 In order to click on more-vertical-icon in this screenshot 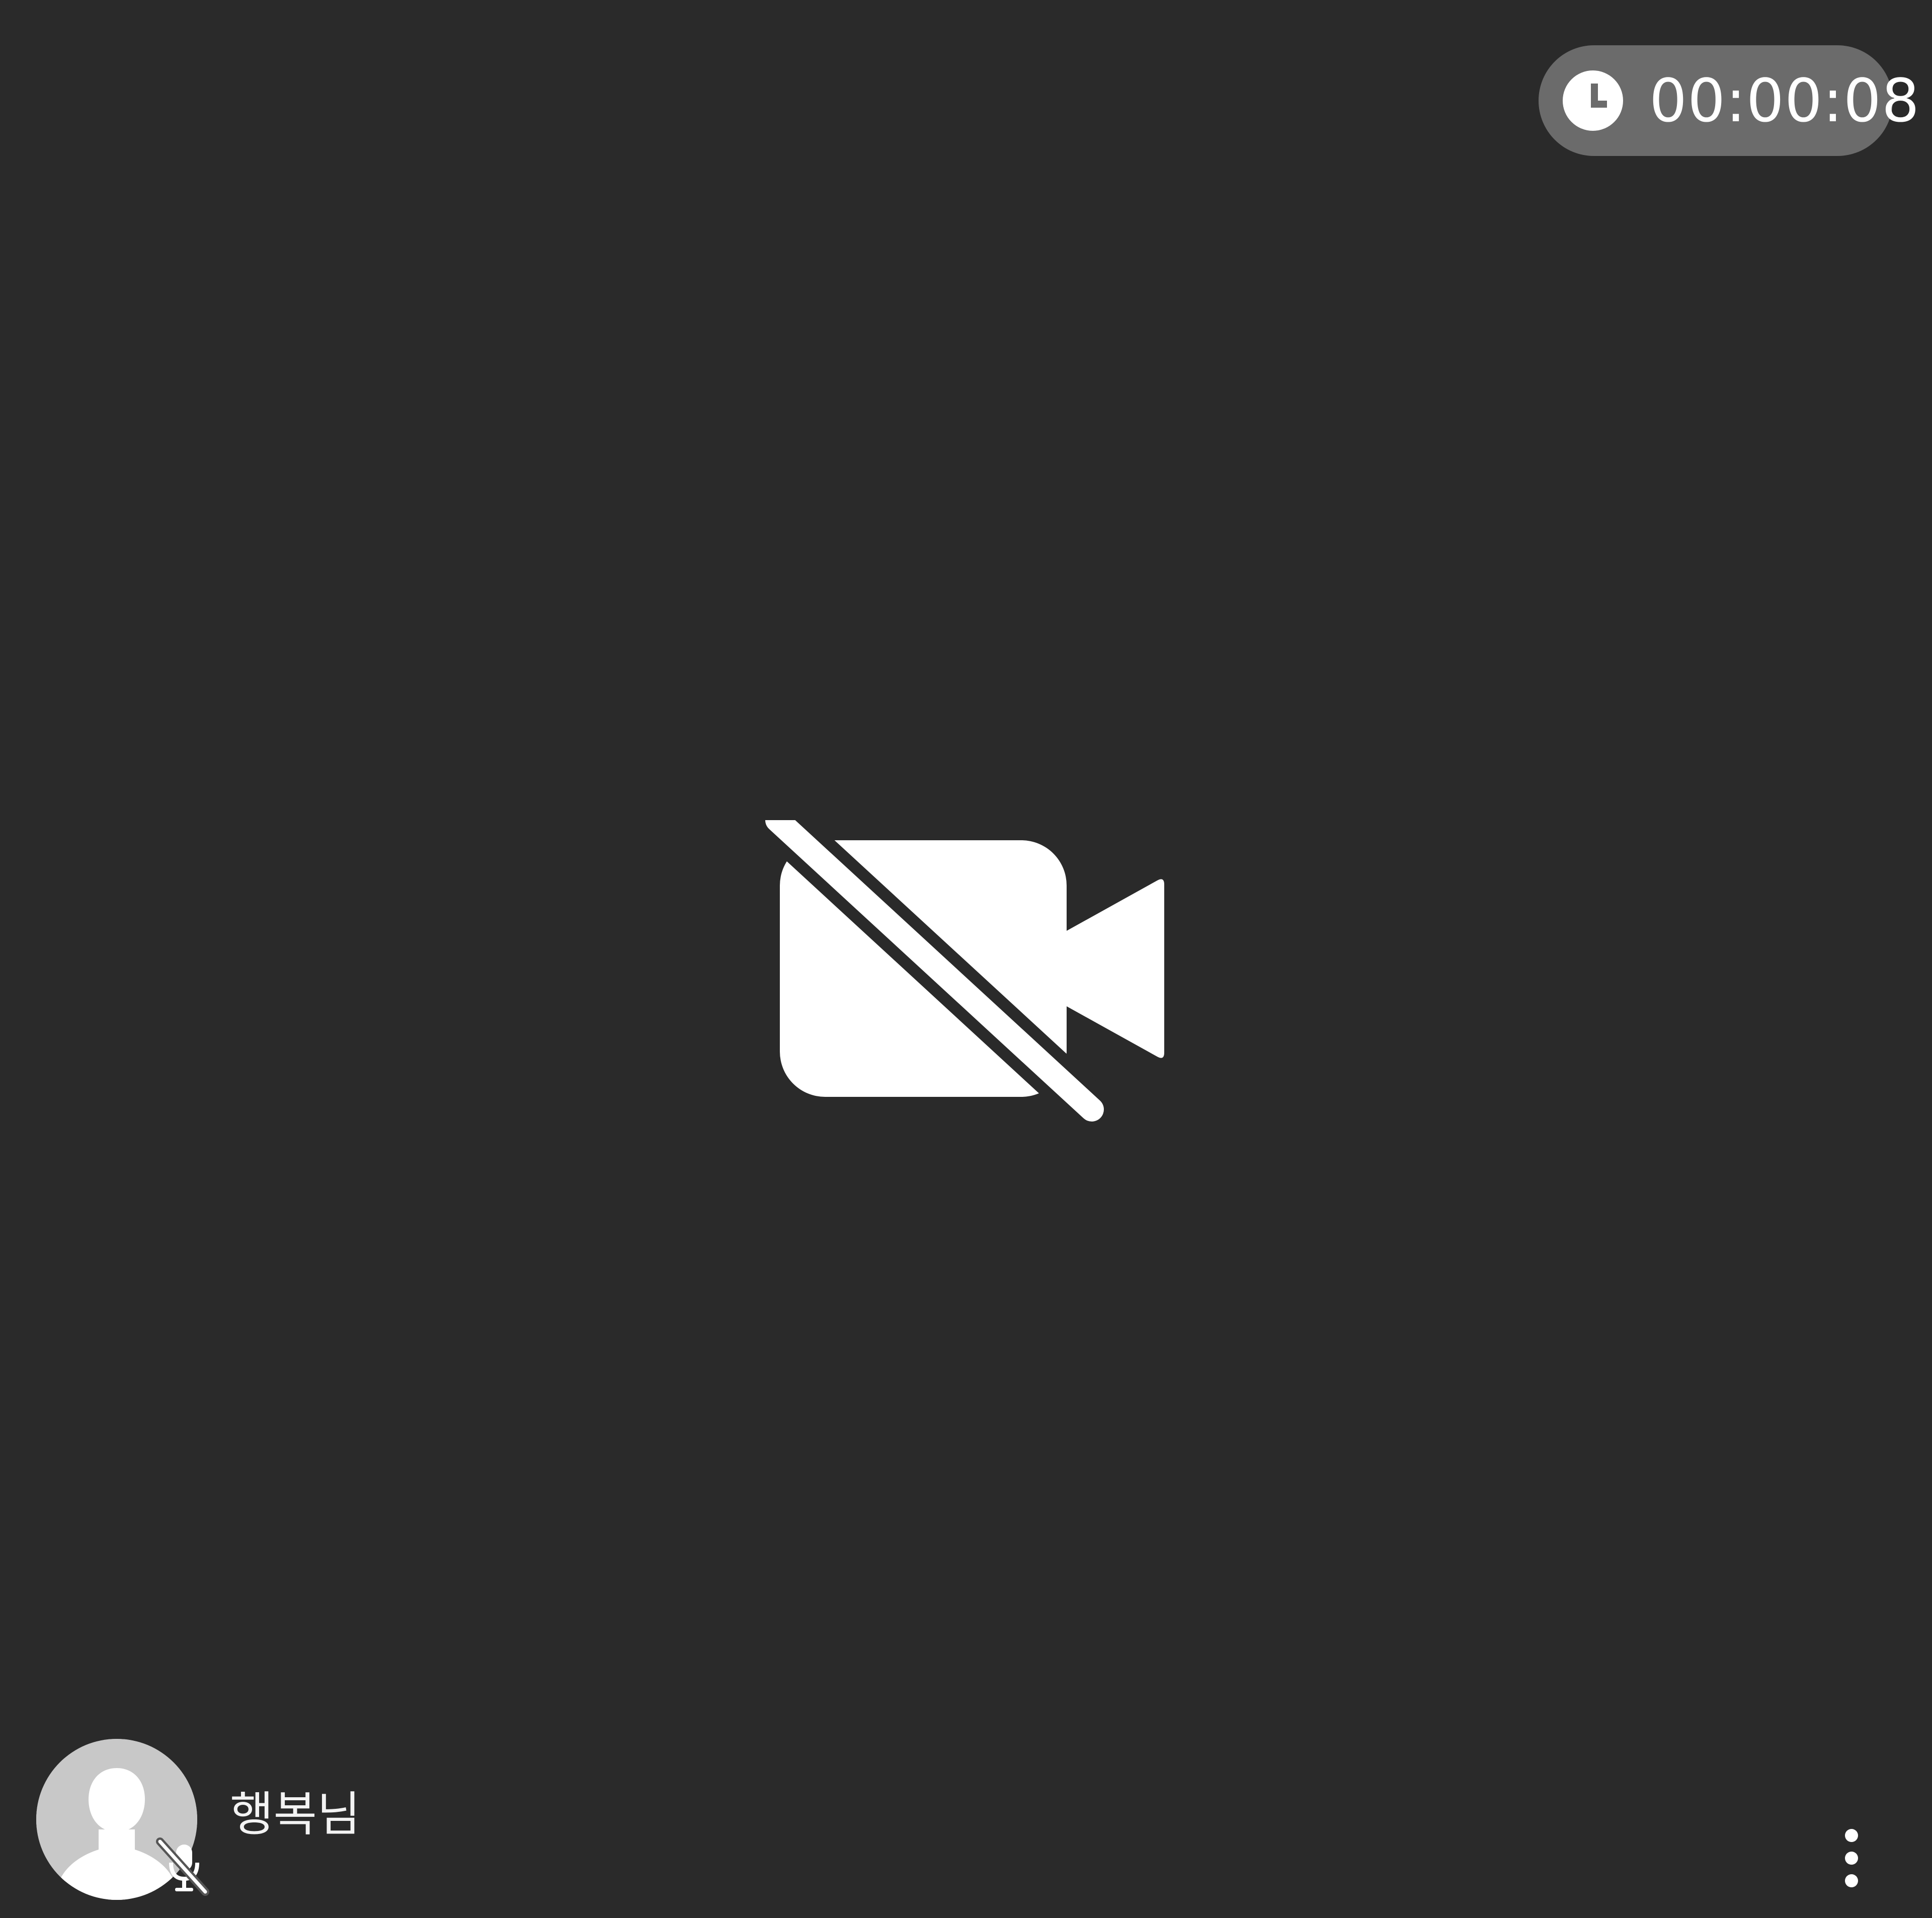, I will do `click(1852, 1859)`.